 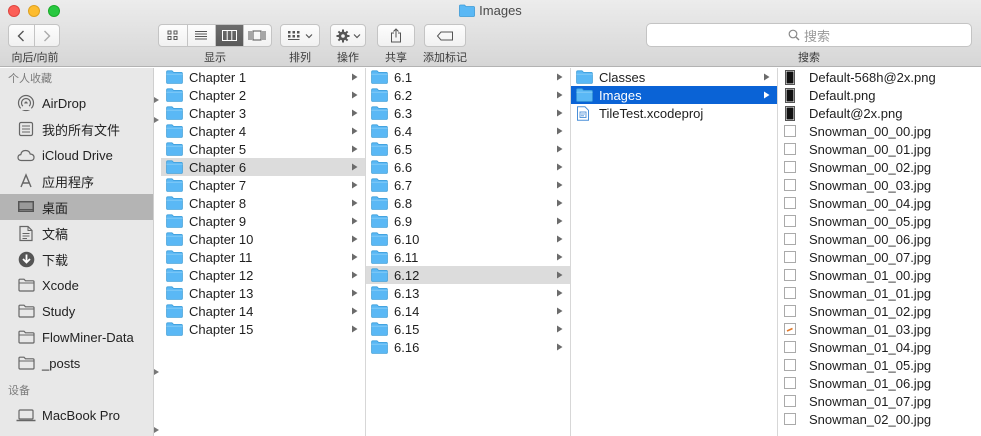 What do you see at coordinates (468, 275) in the screenshot?
I see `section-folder-row: 6.12` at bounding box center [468, 275].